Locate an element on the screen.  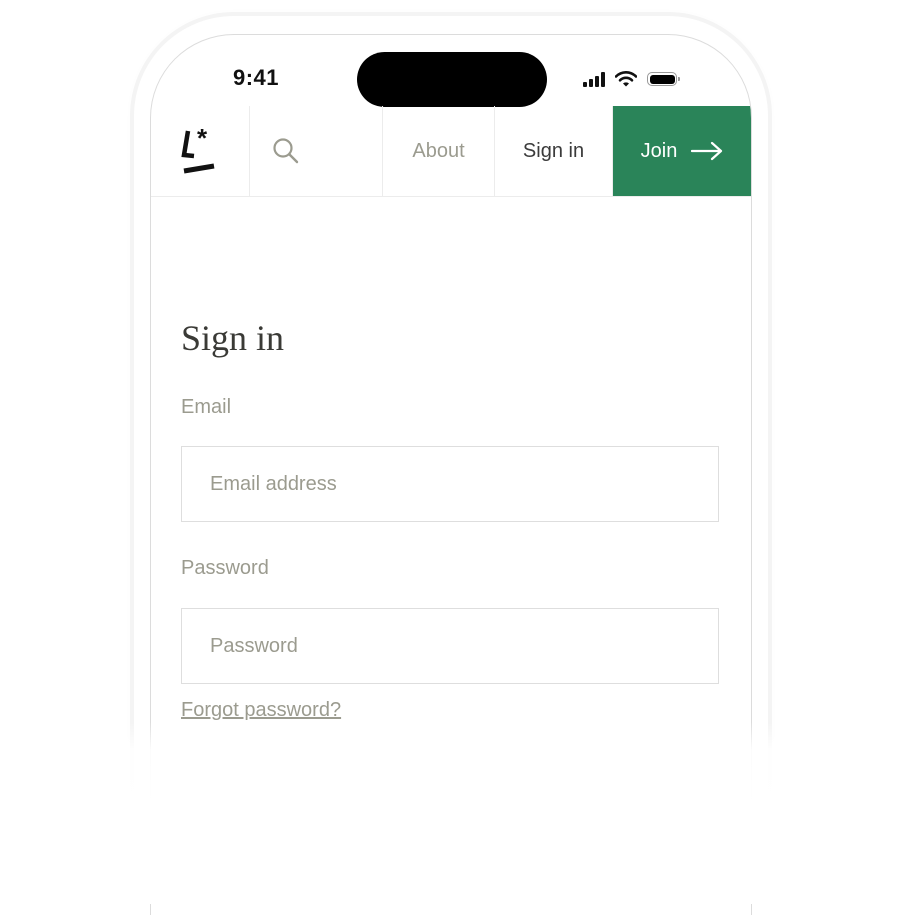
page-title: Sign in is located at coordinates (233, 338).